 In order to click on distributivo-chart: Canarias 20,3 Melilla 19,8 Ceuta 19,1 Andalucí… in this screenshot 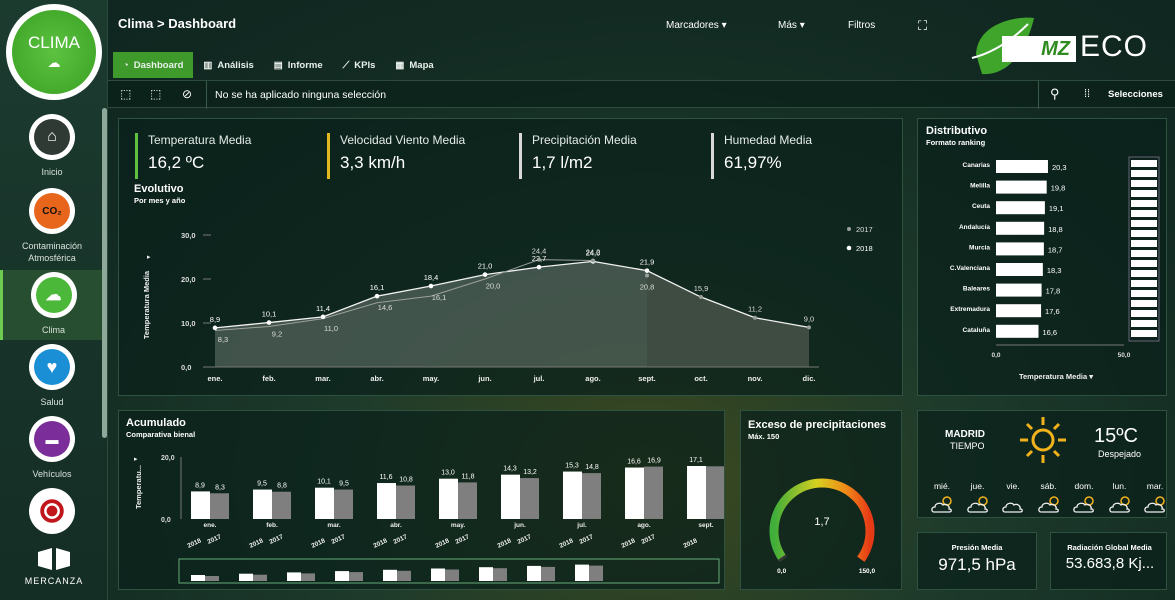, I will do `click(1042, 272)`.